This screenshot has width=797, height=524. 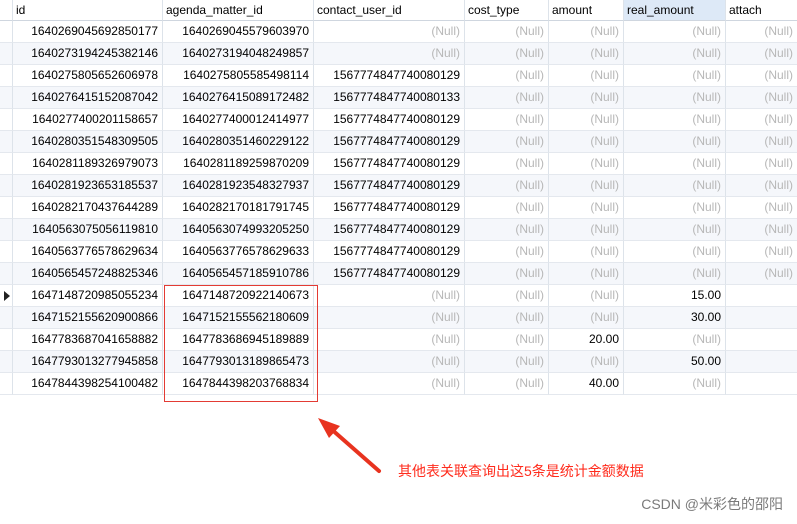 I want to click on annotation-arrow, so click(x=349, y=445).